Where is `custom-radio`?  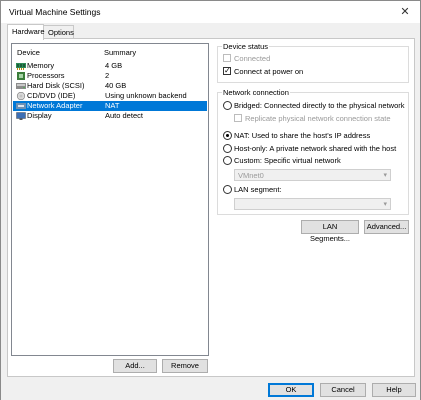 custom-radio is located at coordinates (227, 160).